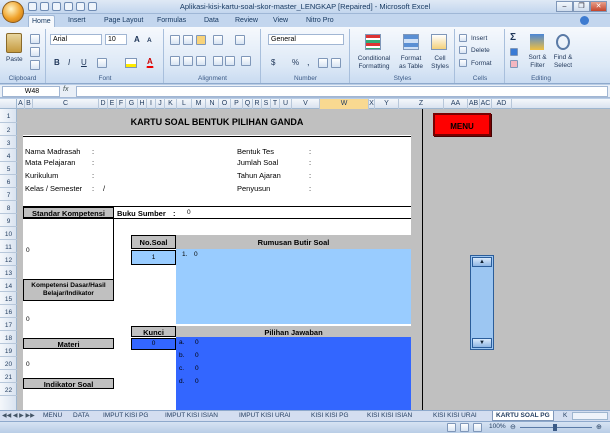  Describe the element at coordinates (65, 89) in the screenshot. I see `fx-icon: fx` at that location.